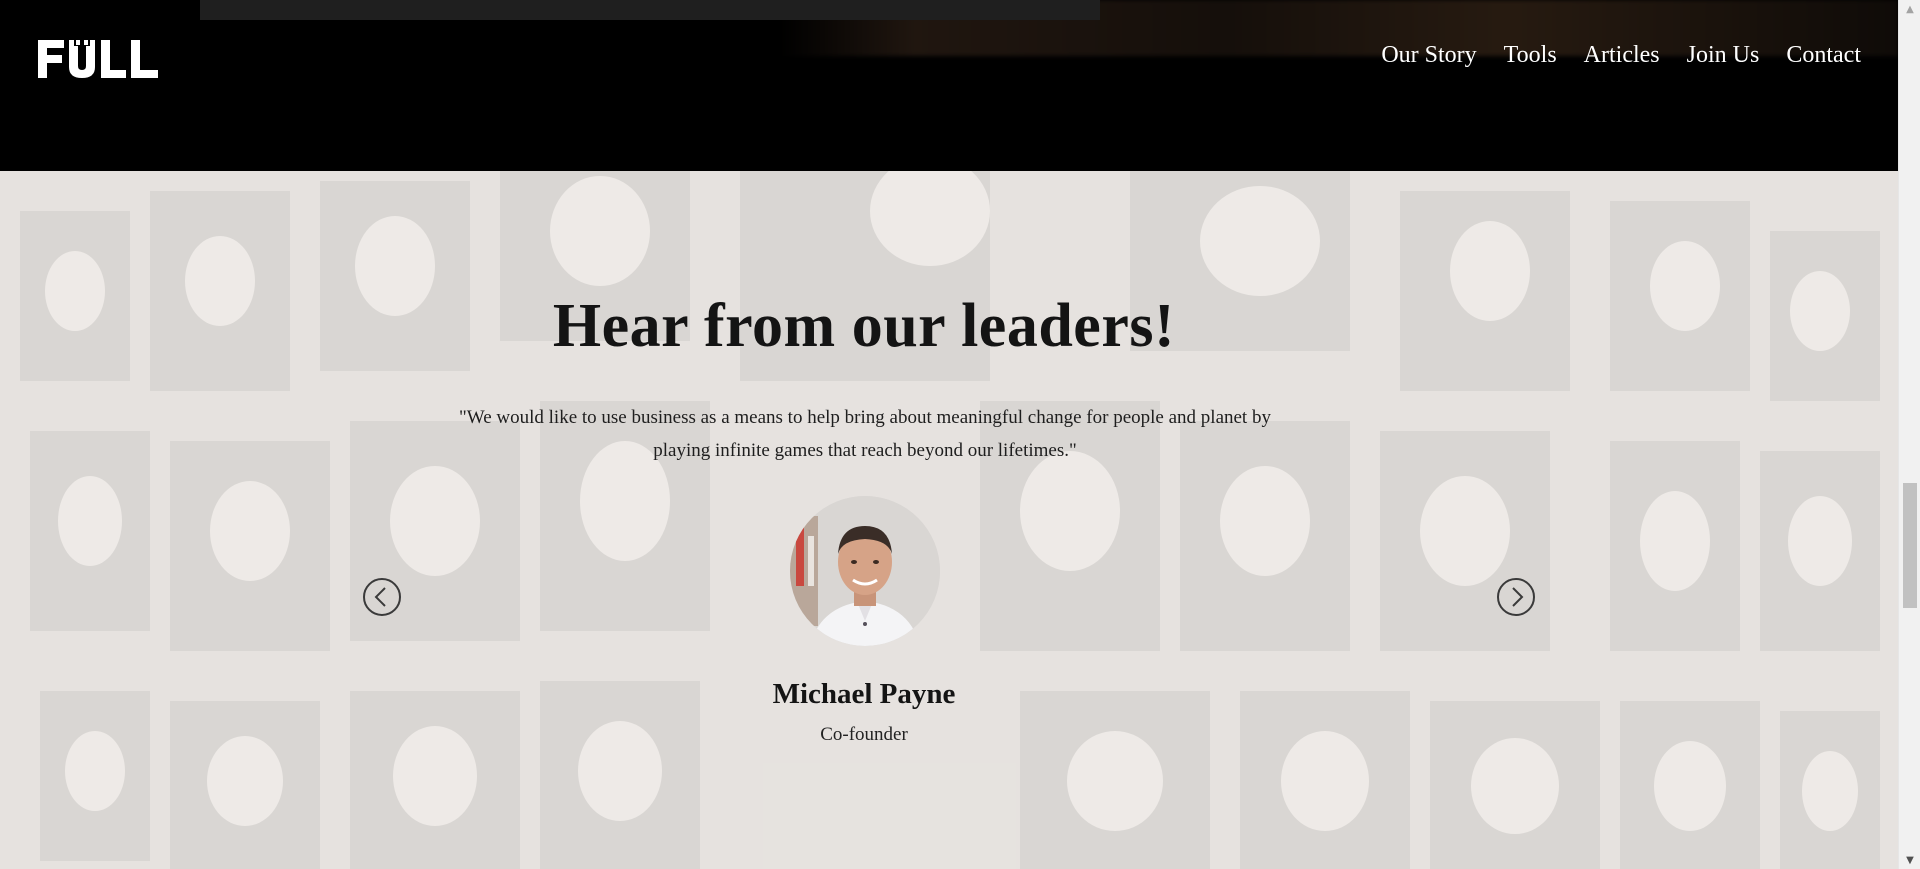 The width and height of the screenshot is (1920, 869). I want to click on scroll-up-arrow-icon: ▲, so click(1909, 9).